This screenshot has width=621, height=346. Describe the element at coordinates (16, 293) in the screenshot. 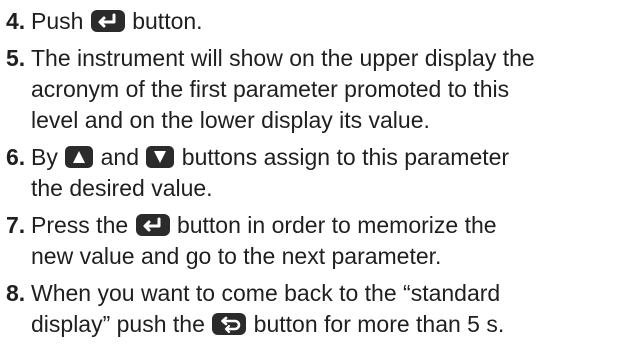

I see `step-number: 8.` at that location.